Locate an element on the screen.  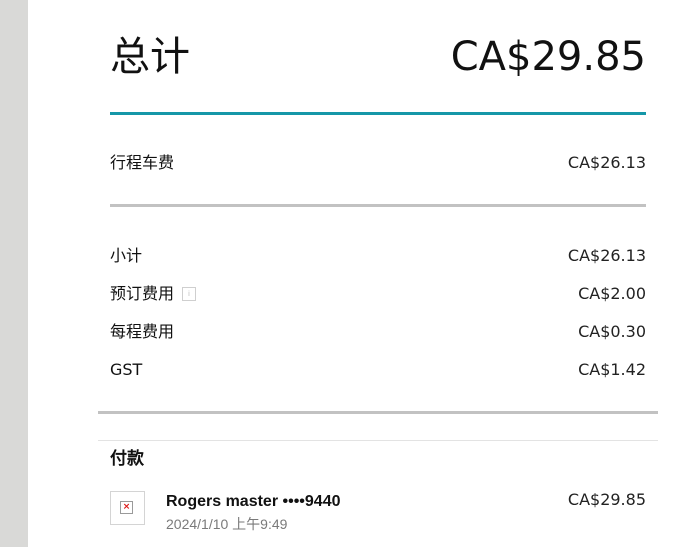
payment-section-divider is located at coordinates (378, 440).